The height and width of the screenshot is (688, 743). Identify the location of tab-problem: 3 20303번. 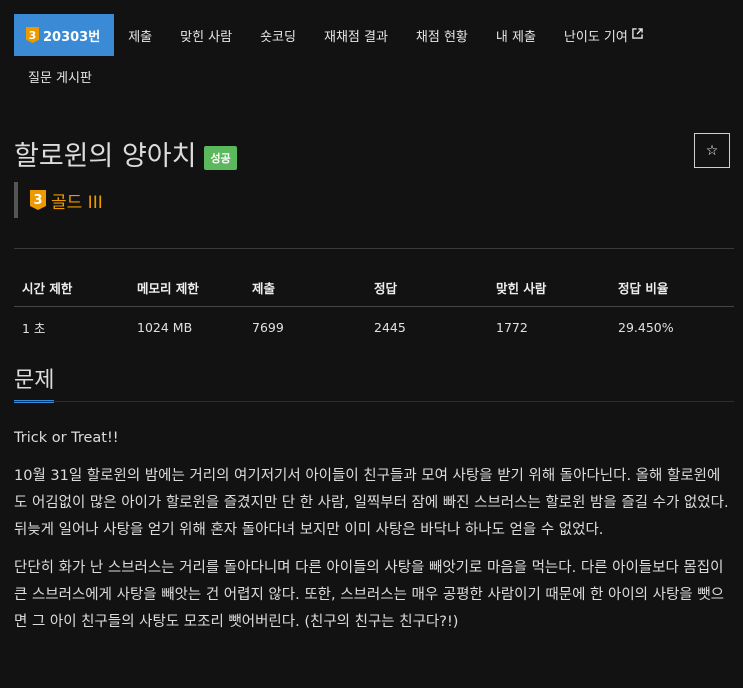
(64, 35).